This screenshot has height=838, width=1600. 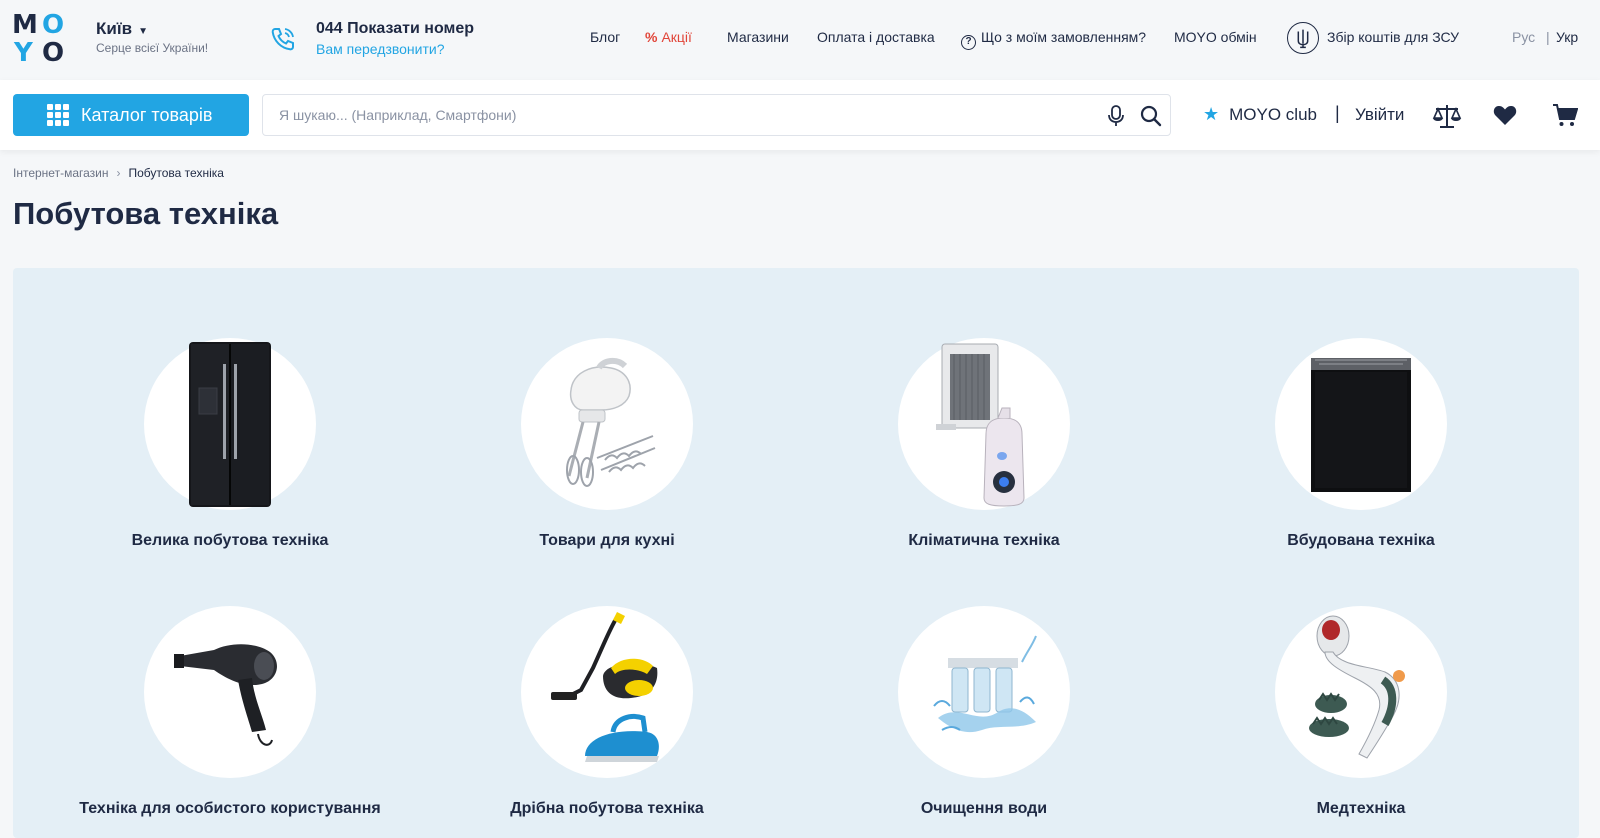 What do you see at coordinates (1567, 37) in the screenshot?
I see `lang-ua: Укр` at bounding box center [1567, 37].